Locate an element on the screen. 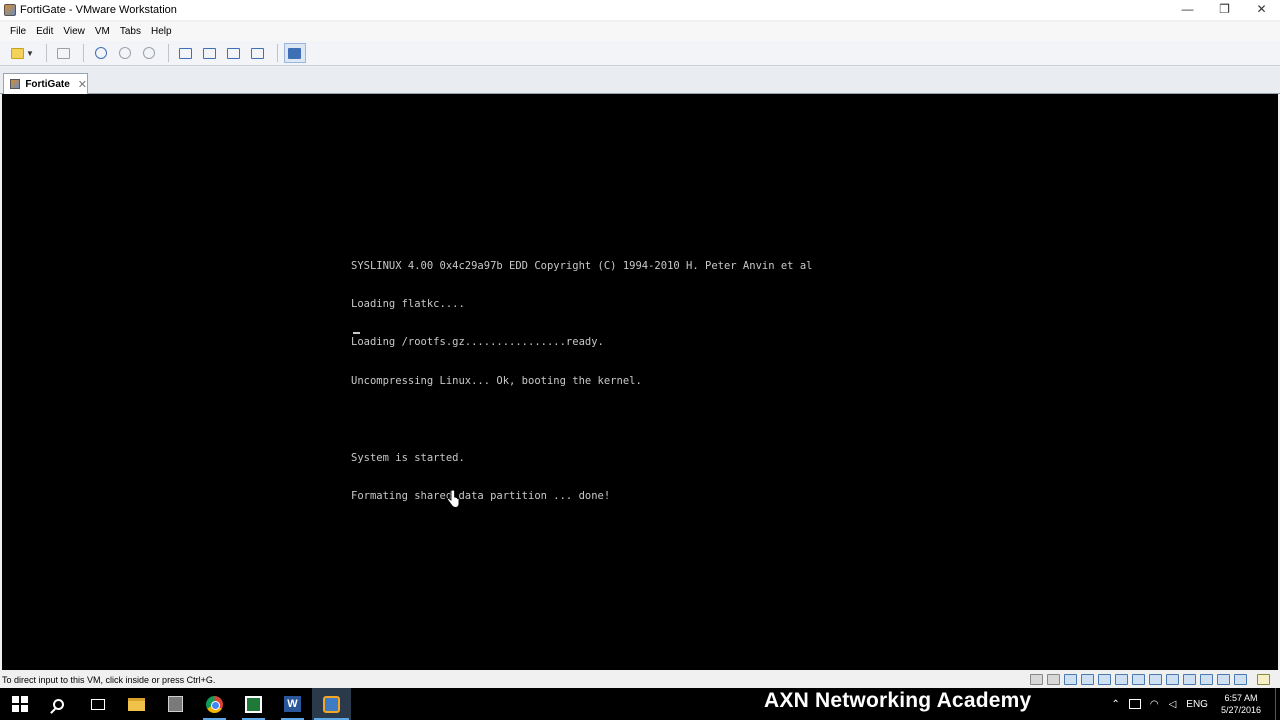 The width and height of the screenshot is (1280, 720). power-dropdown-chevron-icon: ▼ is located at coordinates (30, 53).